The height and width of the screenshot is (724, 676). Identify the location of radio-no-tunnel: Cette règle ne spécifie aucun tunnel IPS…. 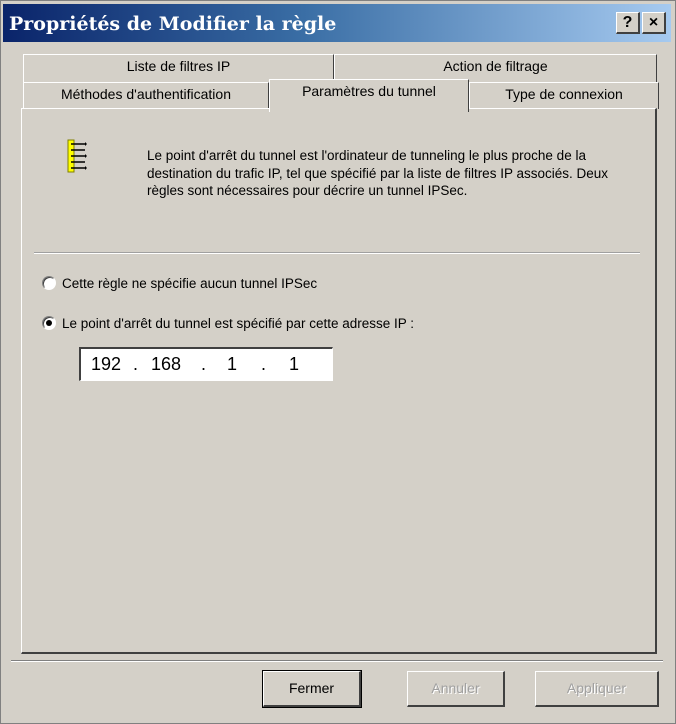
(179, 283).